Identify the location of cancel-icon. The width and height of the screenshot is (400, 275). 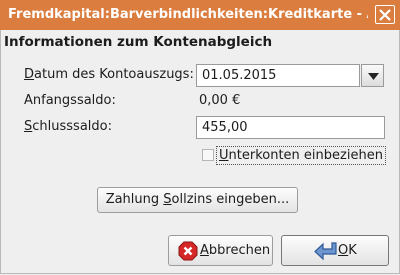
(188, 251).